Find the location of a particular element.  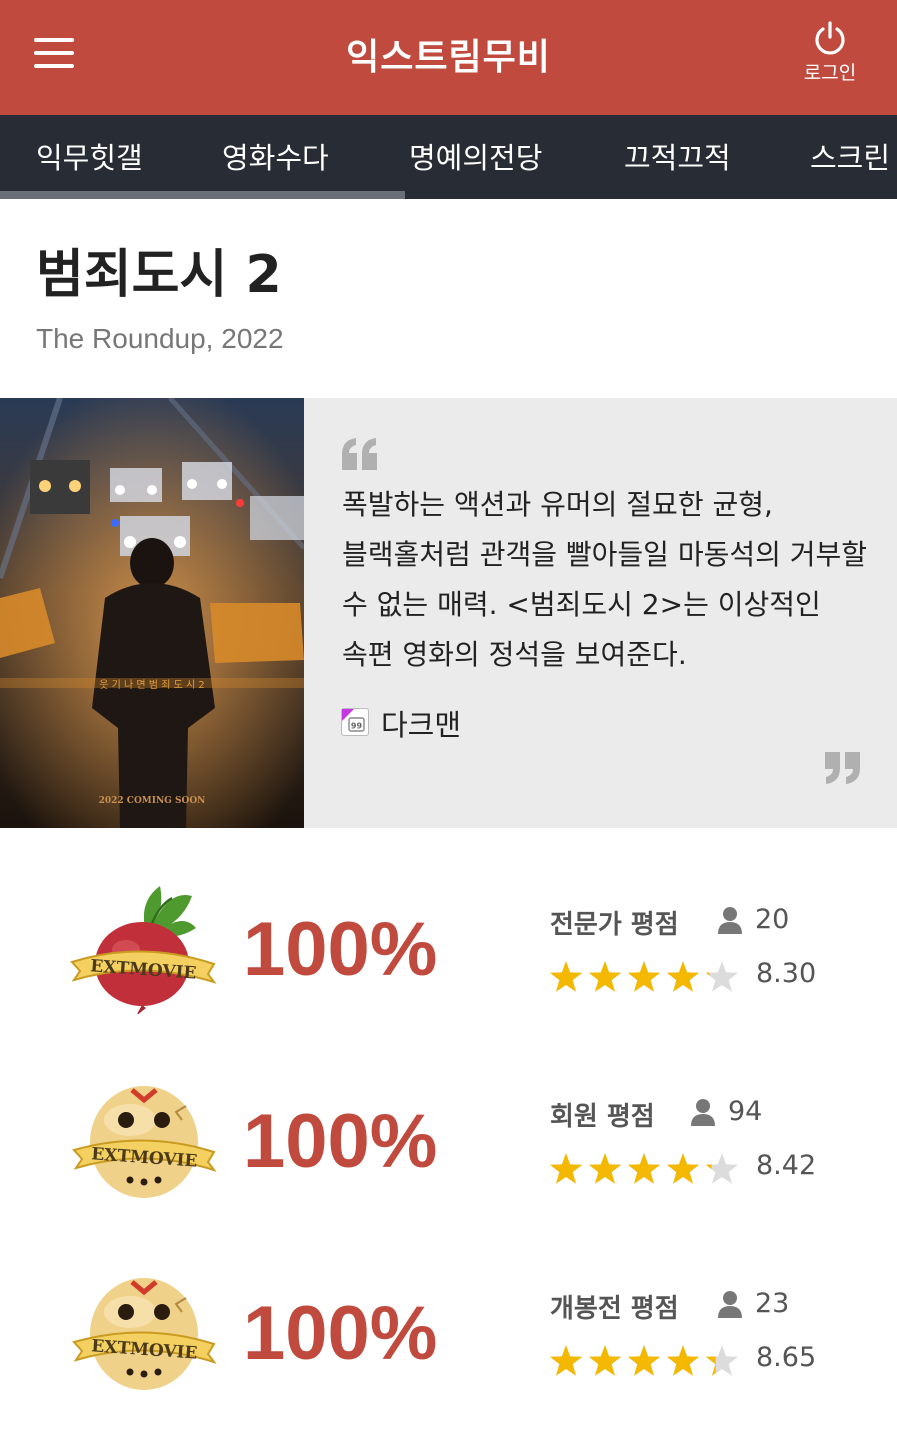

critic-name: 다크맨 is located at coordinates (421, 725).